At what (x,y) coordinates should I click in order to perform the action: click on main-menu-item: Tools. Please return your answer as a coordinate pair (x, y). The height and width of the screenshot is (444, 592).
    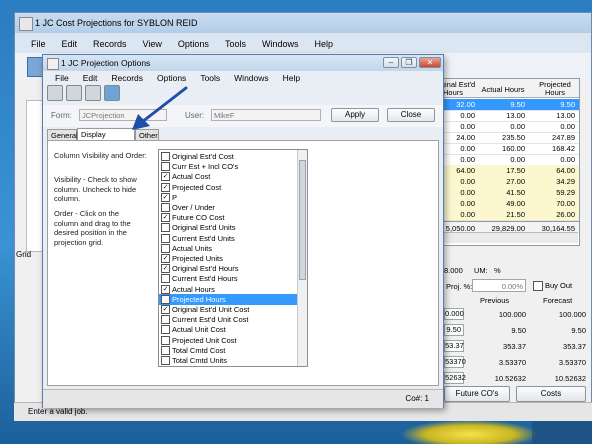
    Looking at the image, I should click on (235, 46).